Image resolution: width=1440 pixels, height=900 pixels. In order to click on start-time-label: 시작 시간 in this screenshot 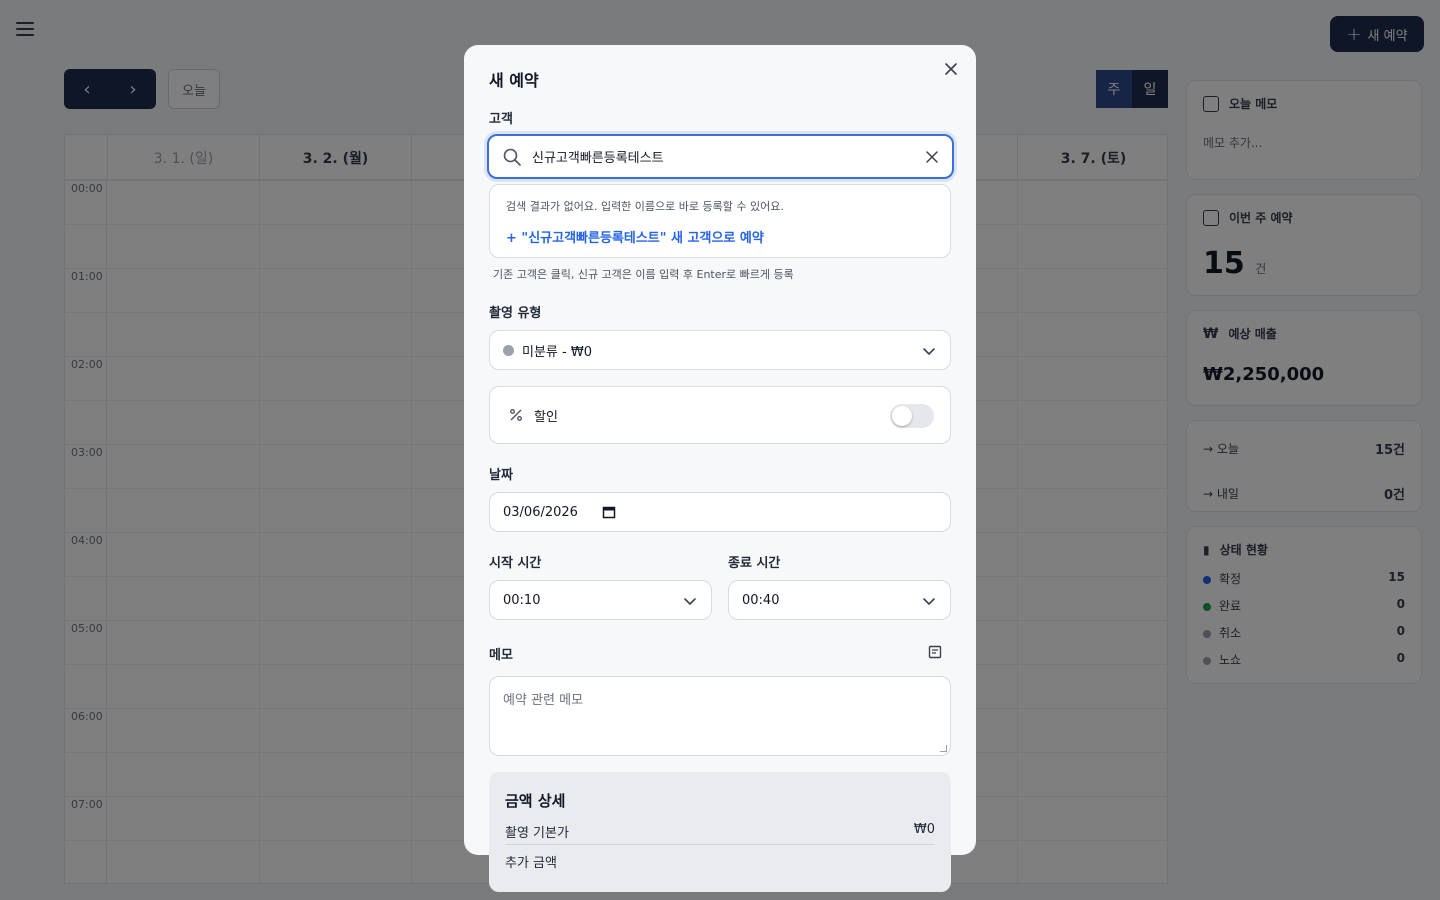, I will do `click(515, 563)`.